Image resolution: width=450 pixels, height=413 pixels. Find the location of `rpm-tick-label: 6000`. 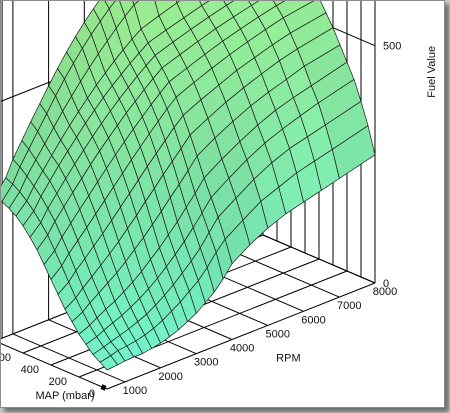

rpm-tick-label: 6000 is located at coordinates (313, 320).